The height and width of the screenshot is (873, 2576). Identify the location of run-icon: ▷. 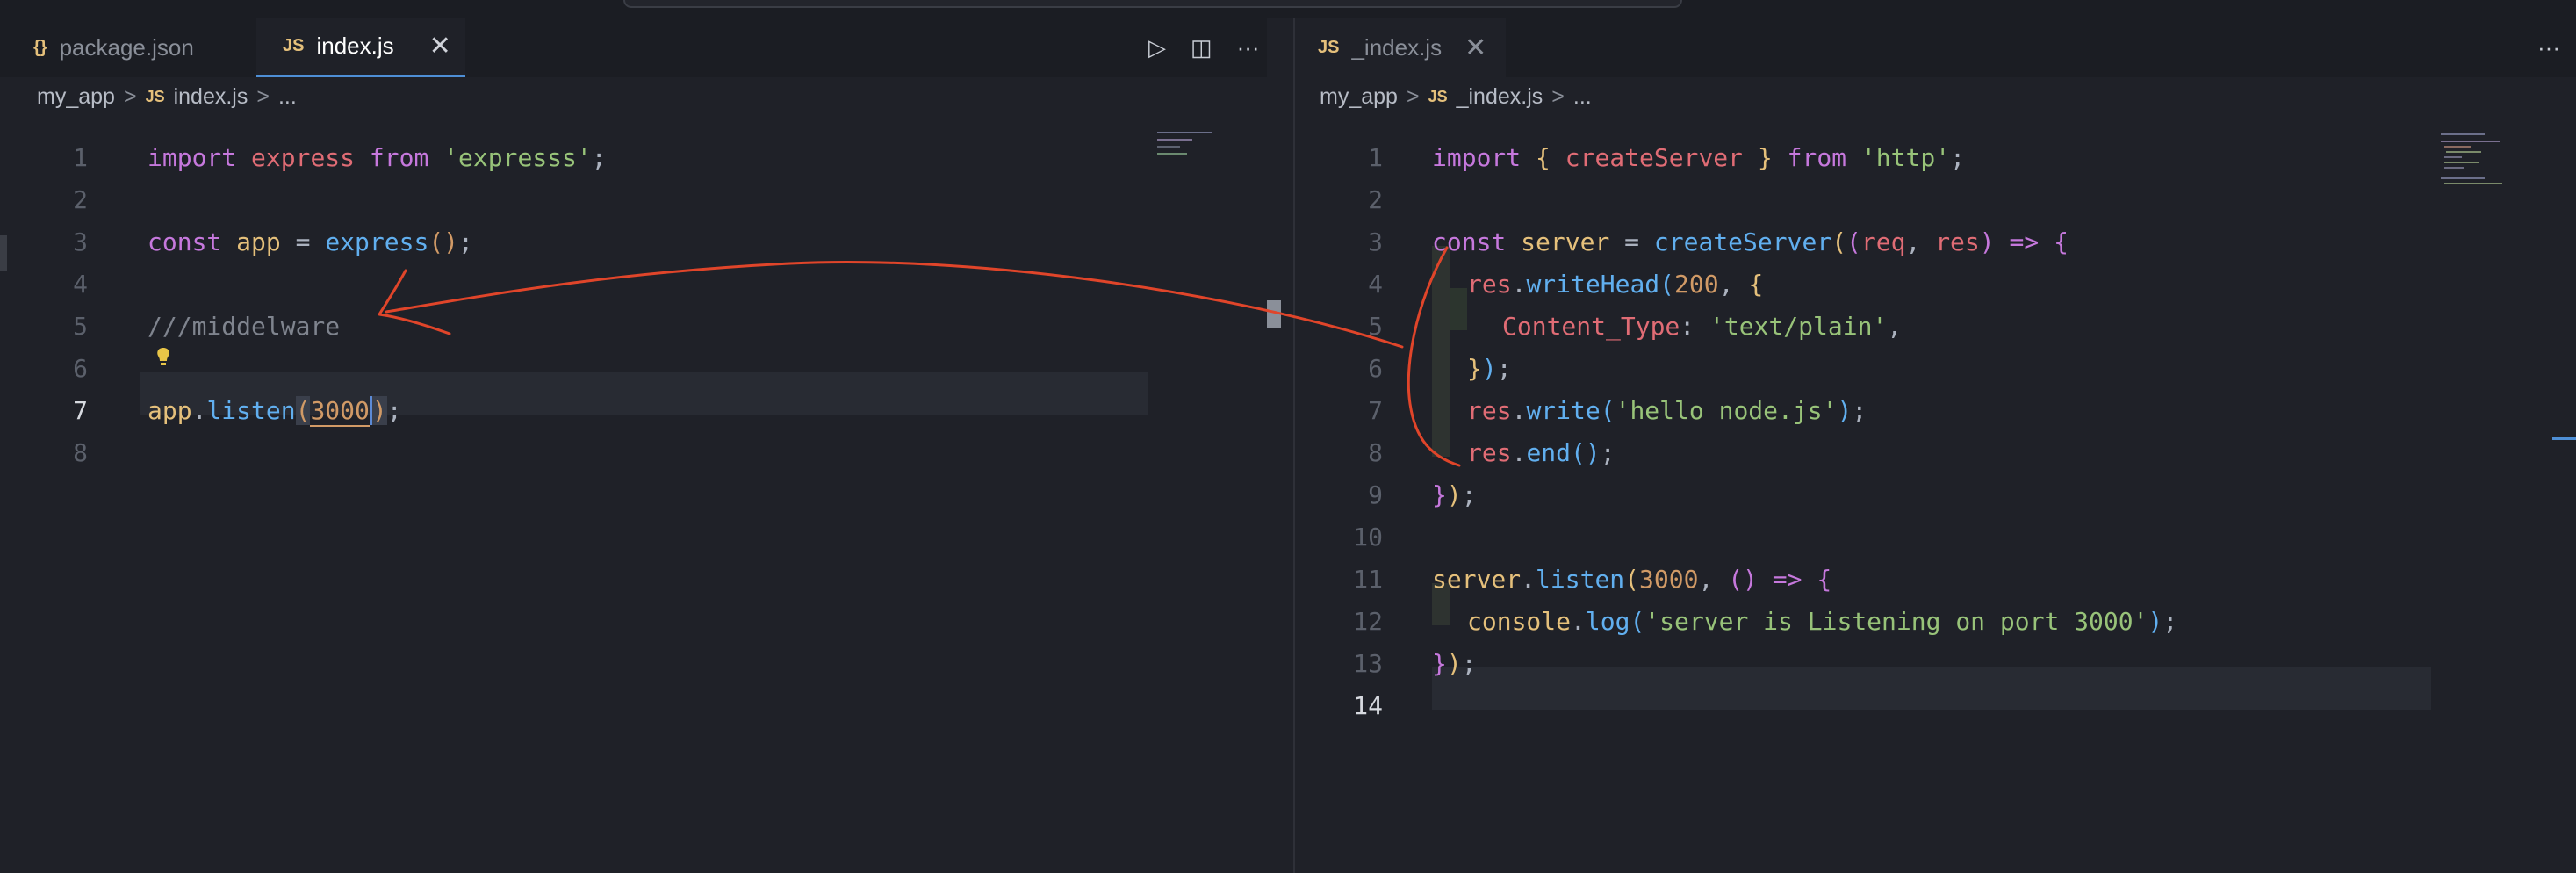
(1157, 47).